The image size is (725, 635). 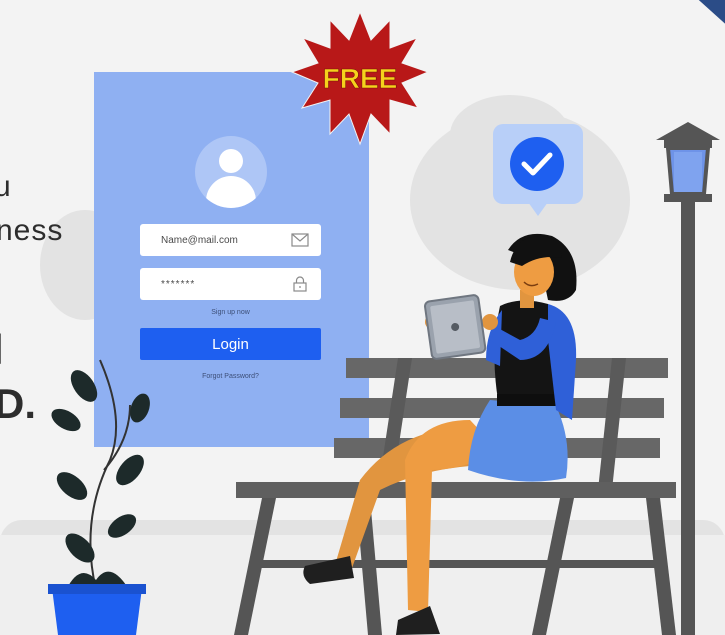 I want to click on woman-belt, so click(x=528, y=400).